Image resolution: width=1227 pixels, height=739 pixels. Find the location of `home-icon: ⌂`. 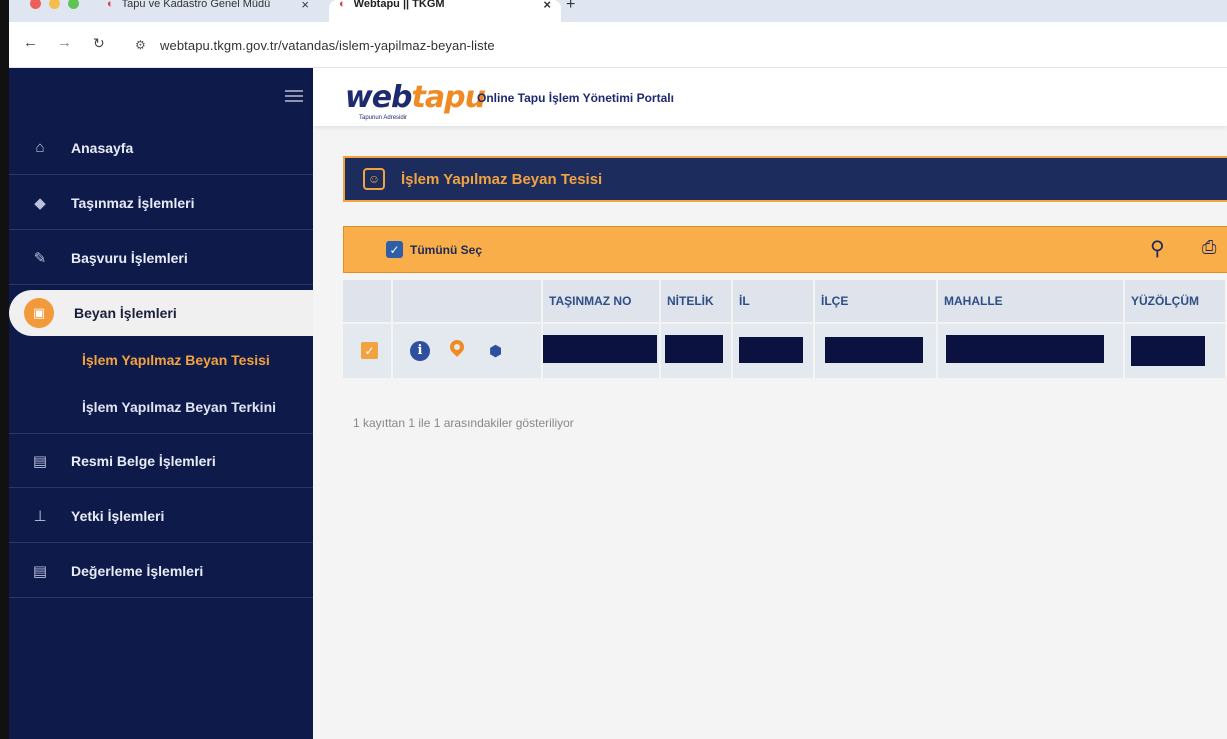

home-icon: ⌂ is located at coordinates (40, 147).